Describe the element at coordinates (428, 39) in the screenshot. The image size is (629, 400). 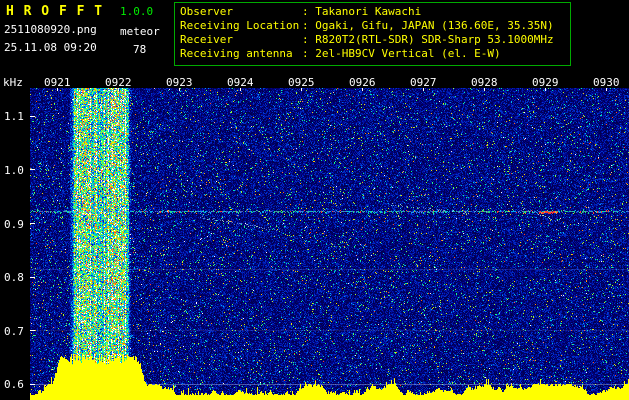
I see `info-value-receiver: : R820T2(RTL-SDR) SDR-Sharp 53.1000MHz` at that location.